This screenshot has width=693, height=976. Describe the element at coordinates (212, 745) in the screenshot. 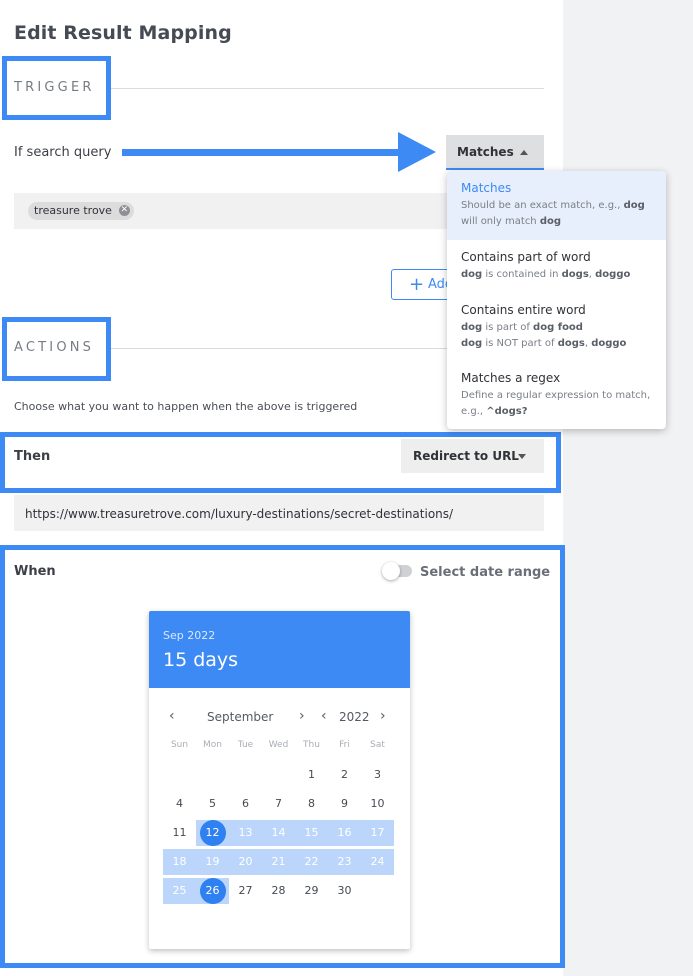

I see `weekday-header-mon: Mon` at that location.